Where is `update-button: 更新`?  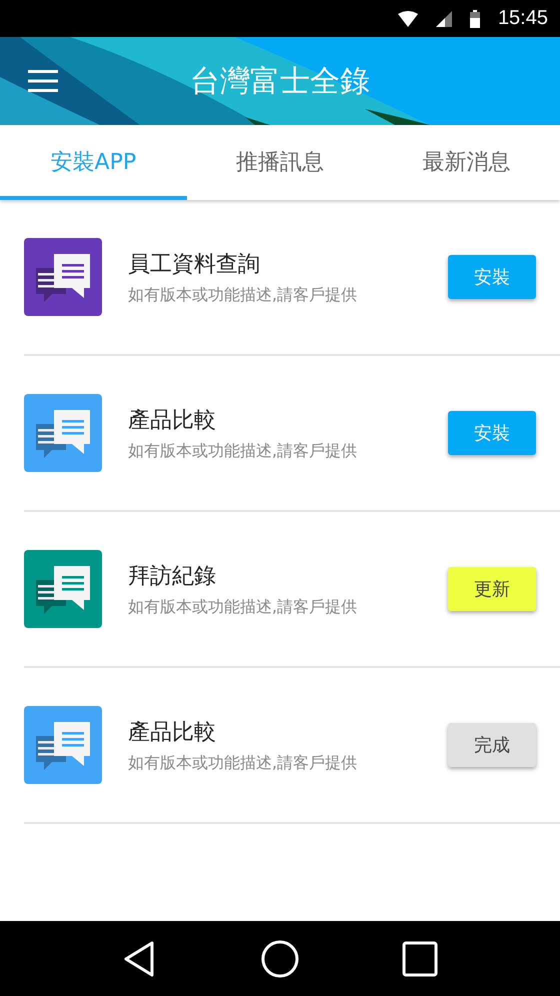
update-button: 更新 is located at coordinates (492, 589).